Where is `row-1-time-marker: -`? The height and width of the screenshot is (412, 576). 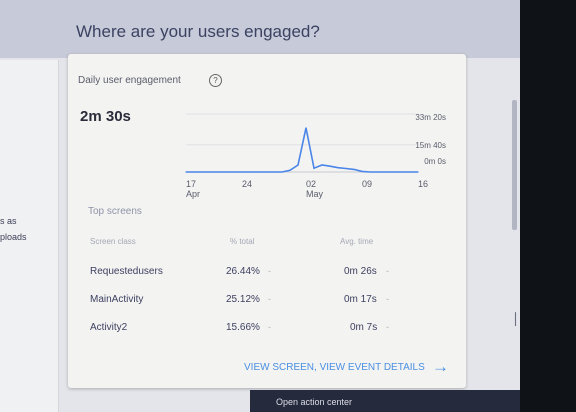
row-1-time-marker: - is located at coordinates (387, 271).